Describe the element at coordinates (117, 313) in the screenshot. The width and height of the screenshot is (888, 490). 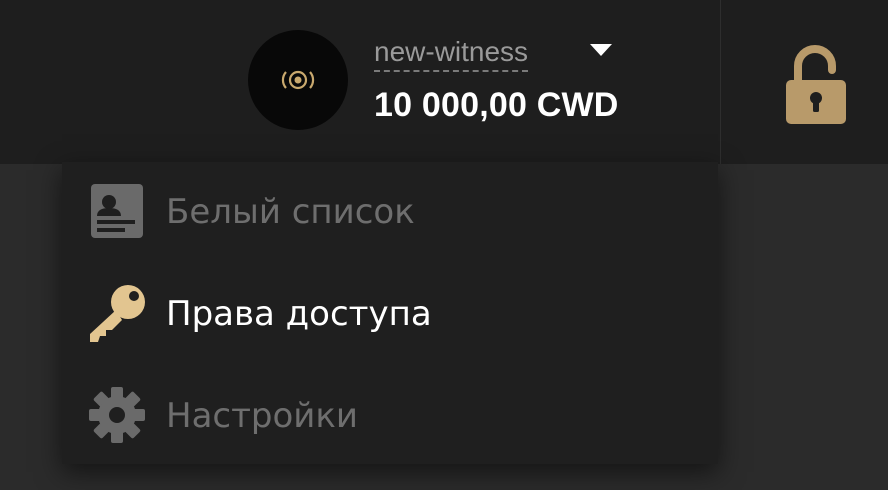
I see `key-icon` at that location.